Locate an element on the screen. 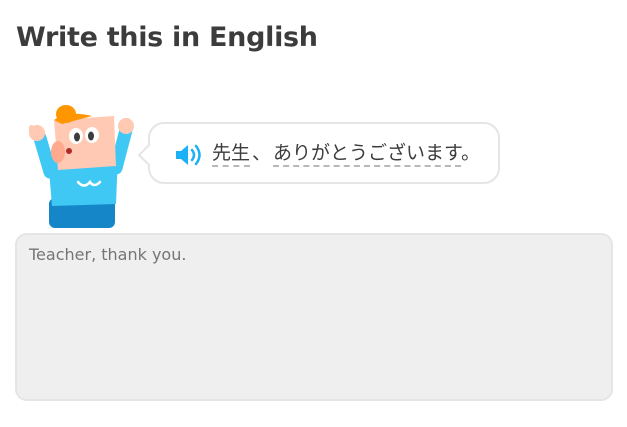  prompt-word: ありがとうございます is located at coordinates (367, 154).